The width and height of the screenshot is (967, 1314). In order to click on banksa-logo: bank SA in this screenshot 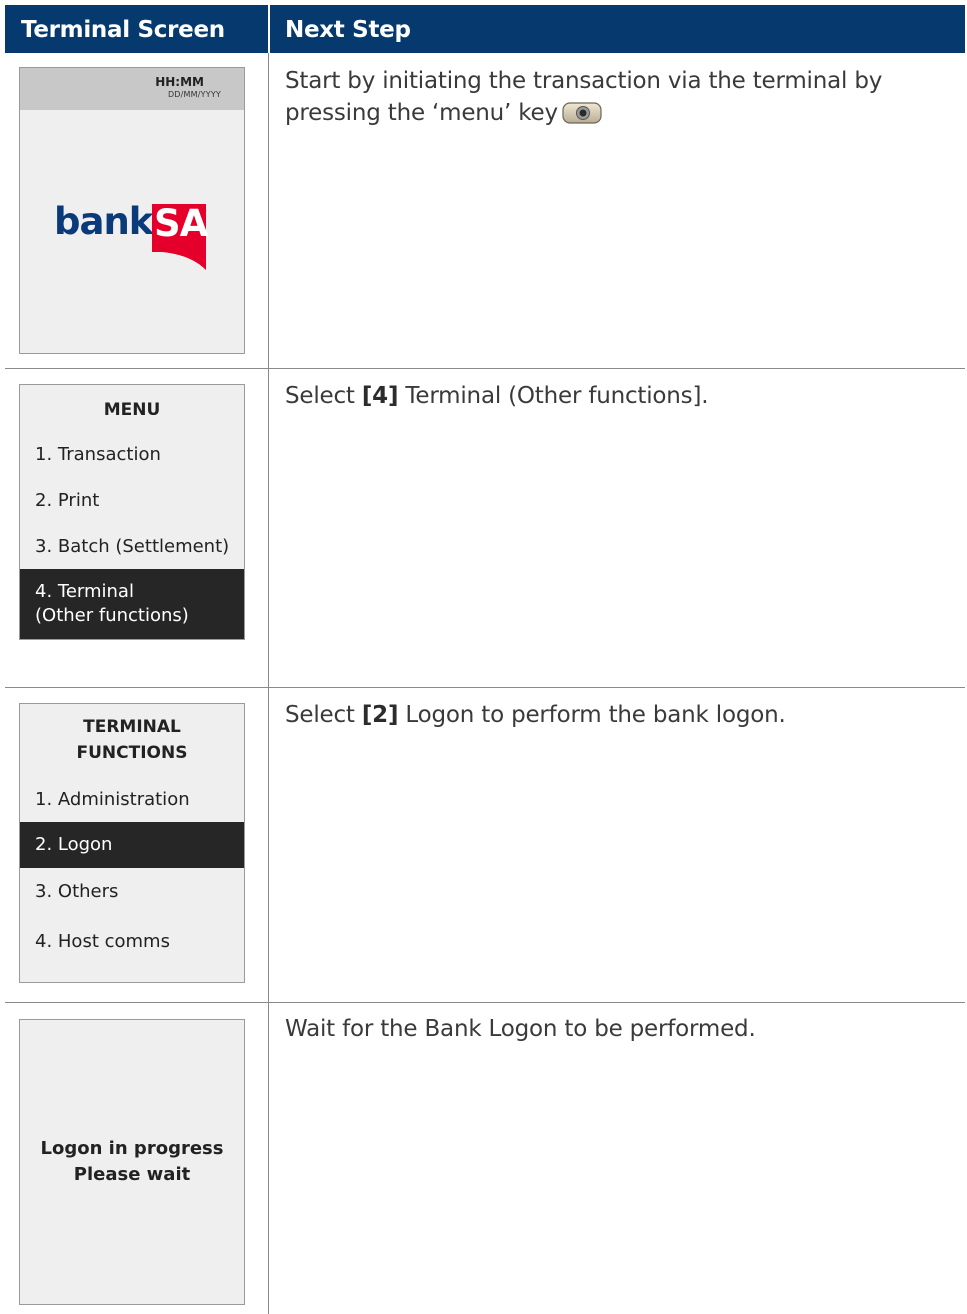, I will do `click(134, 235)`.